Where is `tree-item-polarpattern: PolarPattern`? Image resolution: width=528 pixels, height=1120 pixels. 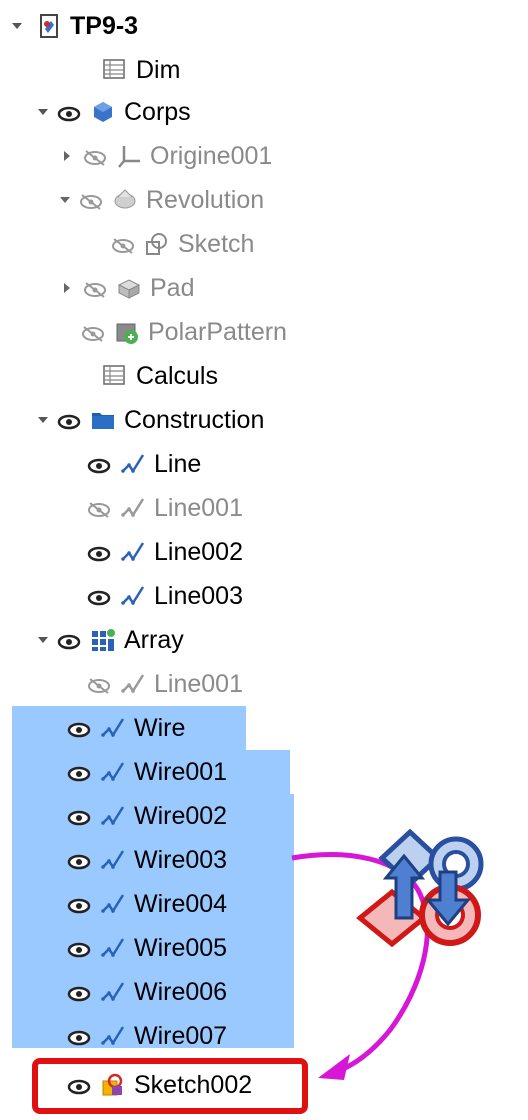 tree-item-polarpattern: PolarPattern is located at coordinates (183, 332).